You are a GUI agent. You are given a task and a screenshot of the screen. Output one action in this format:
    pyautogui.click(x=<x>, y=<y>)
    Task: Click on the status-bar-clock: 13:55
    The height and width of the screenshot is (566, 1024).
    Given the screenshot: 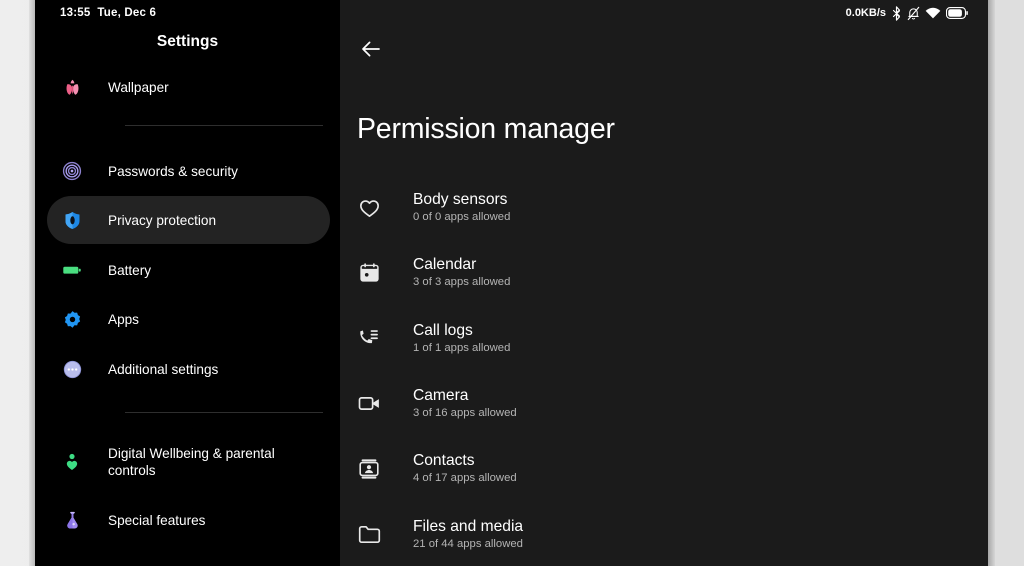 What is the action you would take?
    pyautogui.click(x=75, y=13)
    